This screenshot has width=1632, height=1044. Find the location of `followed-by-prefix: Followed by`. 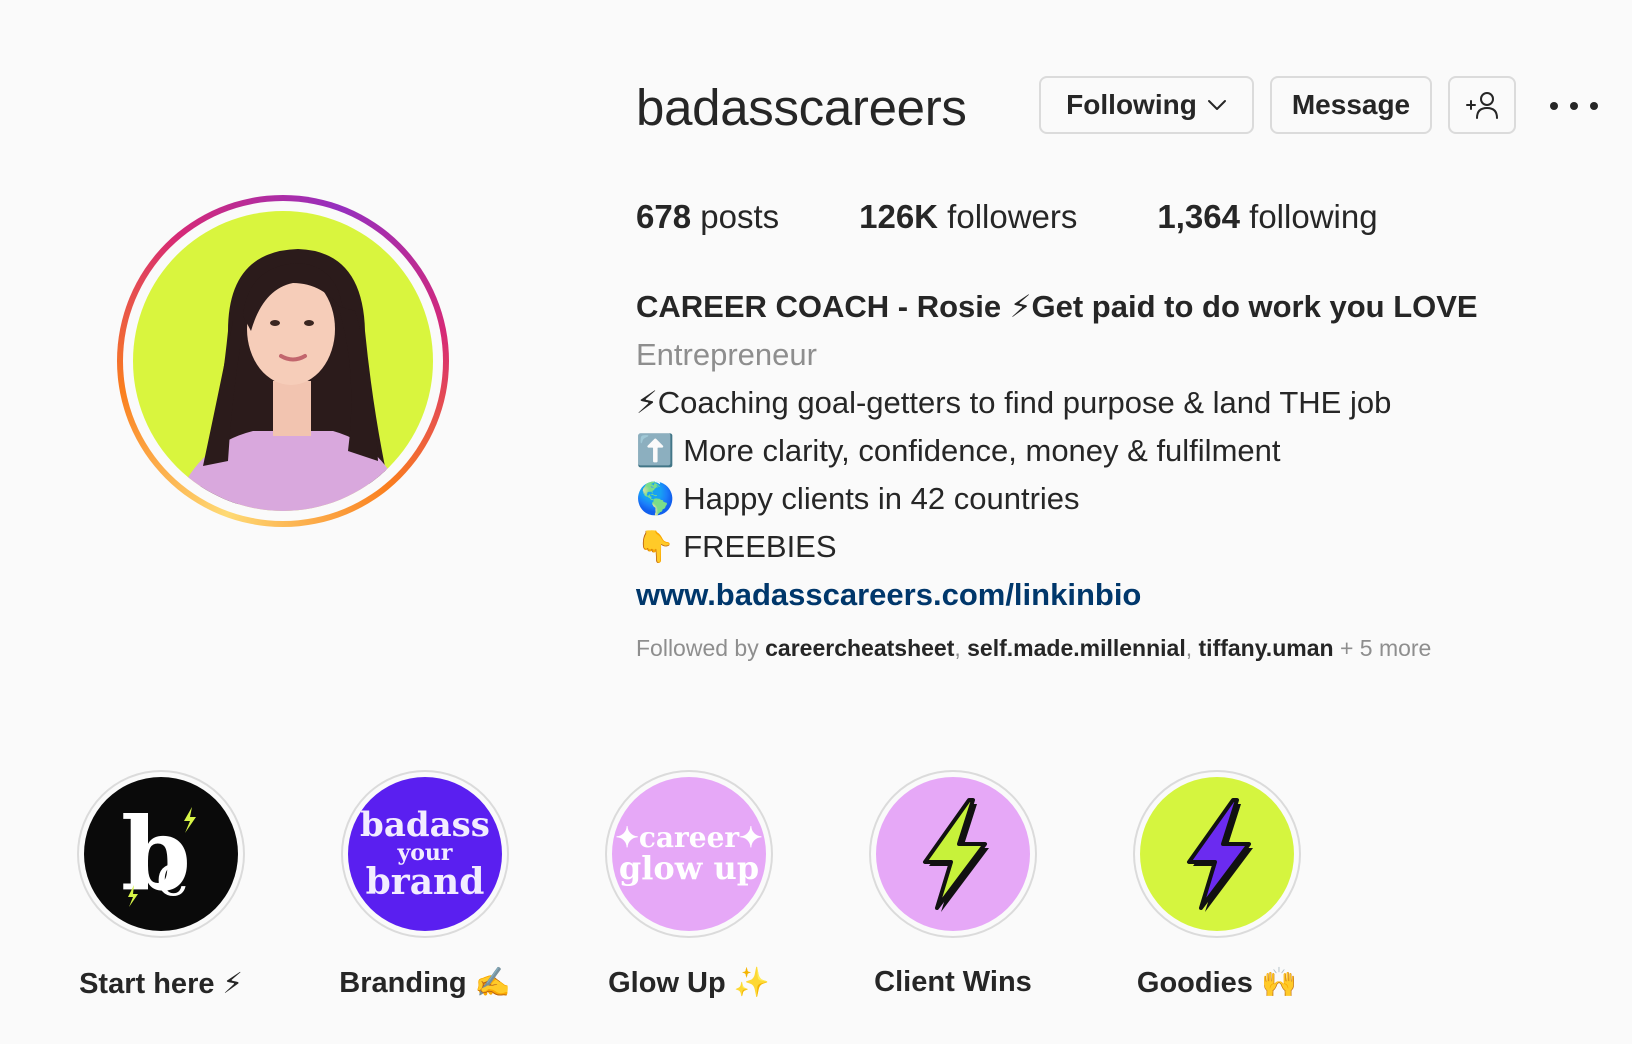

followed-by-prefix: Followed by is located at coordinates (697, 648).